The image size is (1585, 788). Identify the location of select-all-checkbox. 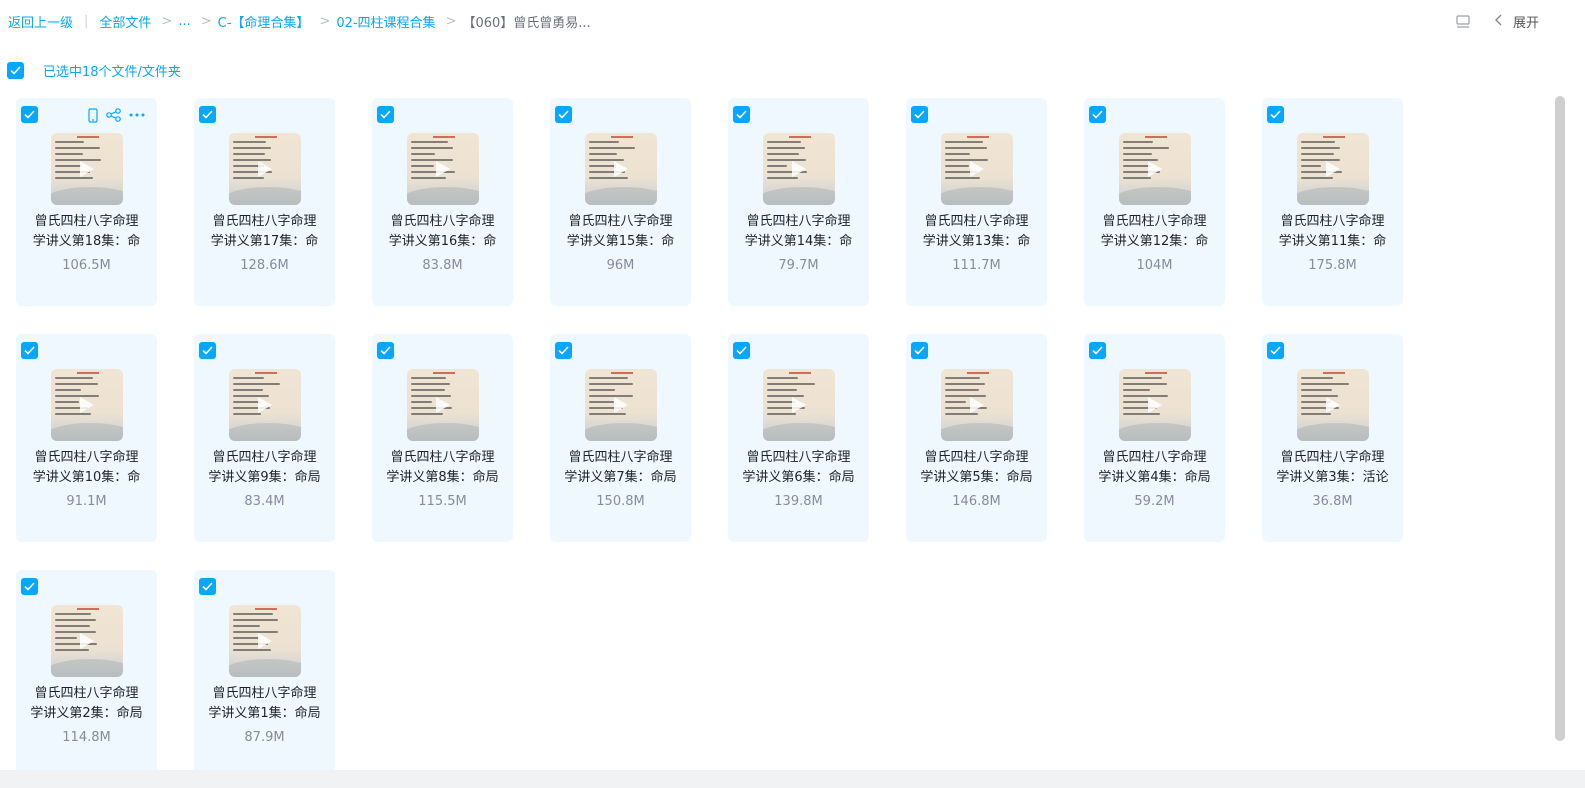
(15, 70).